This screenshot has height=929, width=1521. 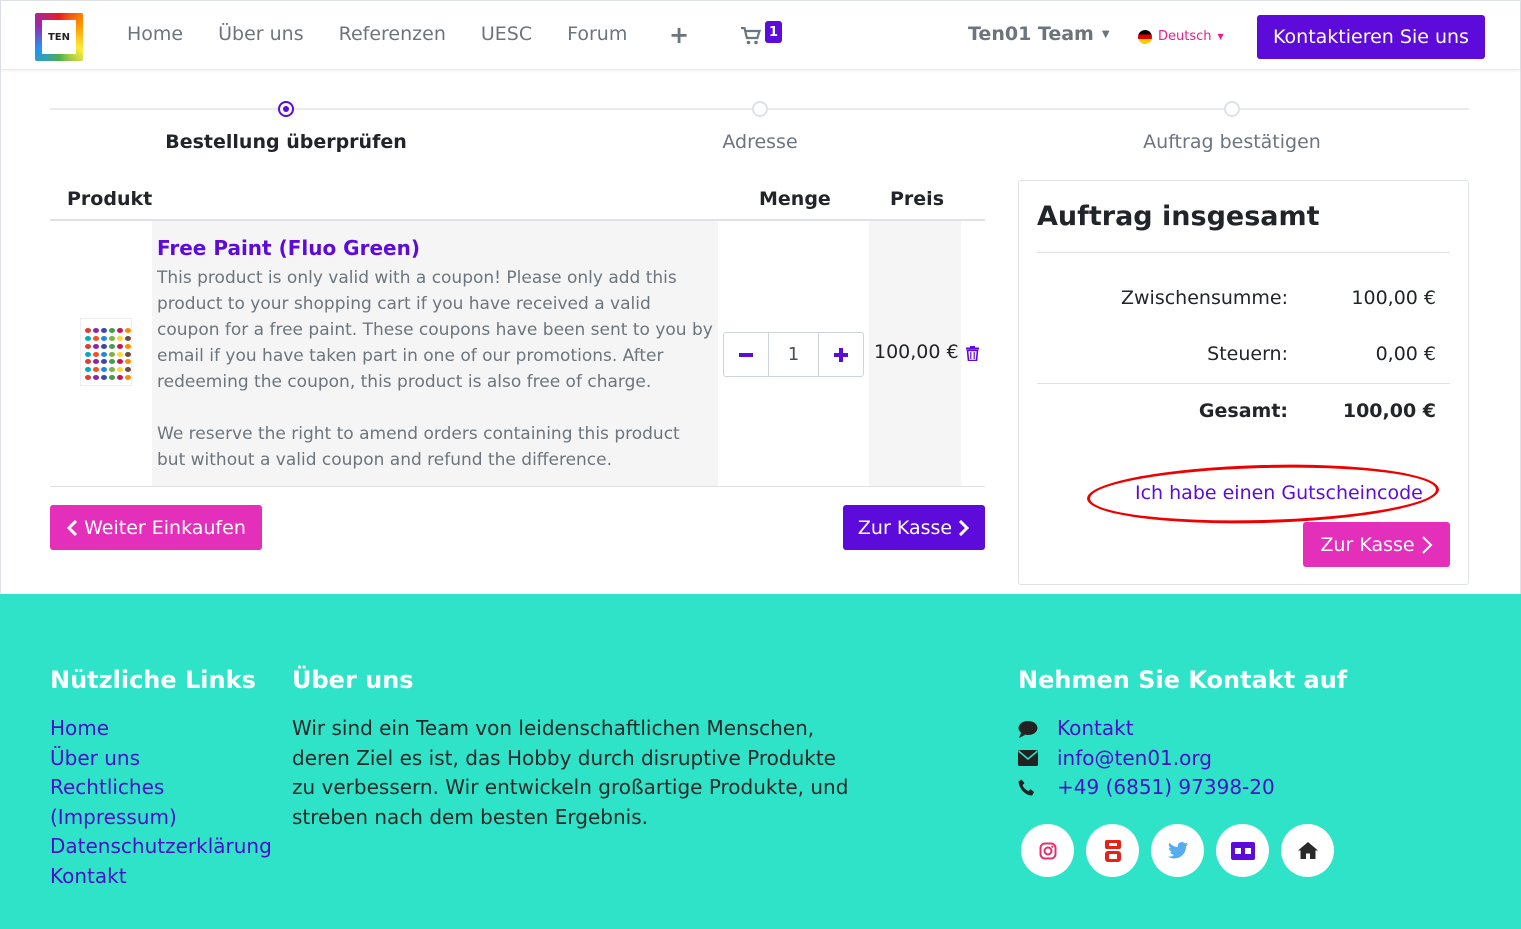 I want to click on total-value: 100,00 €, so click(x=1389, y=411).